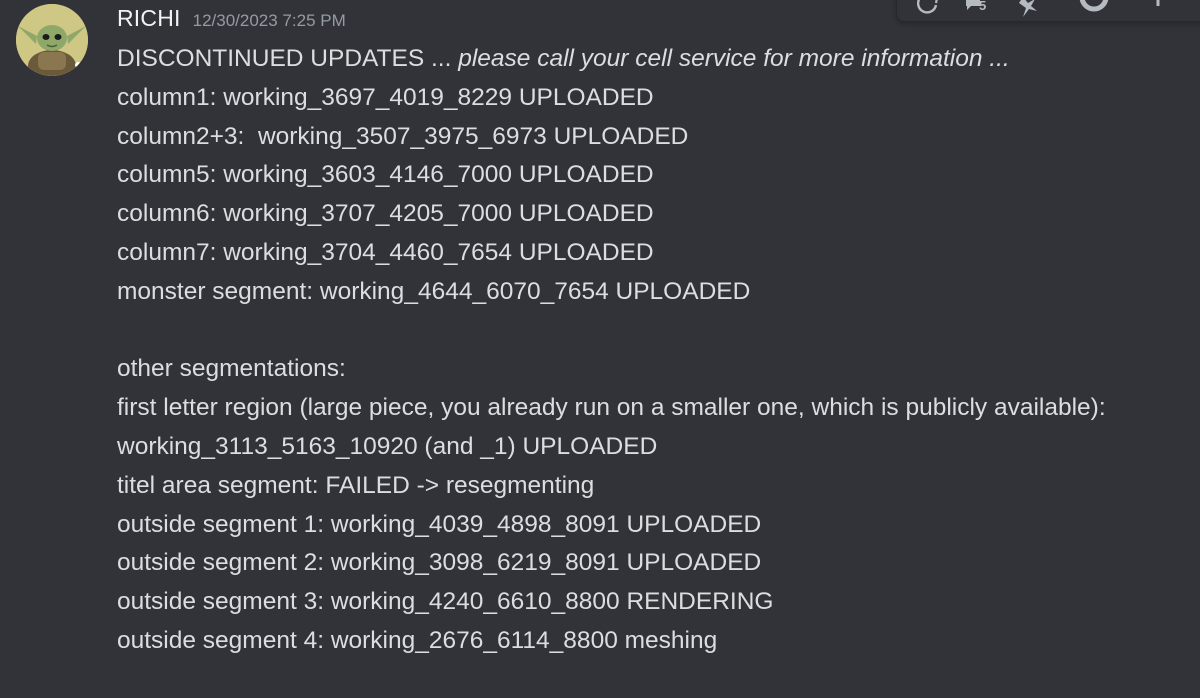 Image resolution: width=1200 pixels, height=698 pixels. What do you see at coordinates (385, 252) in the screenshot?
I see `message-line: column7: working_3704_4460_7654 UPLOADED` at bounding box center [385, 252].